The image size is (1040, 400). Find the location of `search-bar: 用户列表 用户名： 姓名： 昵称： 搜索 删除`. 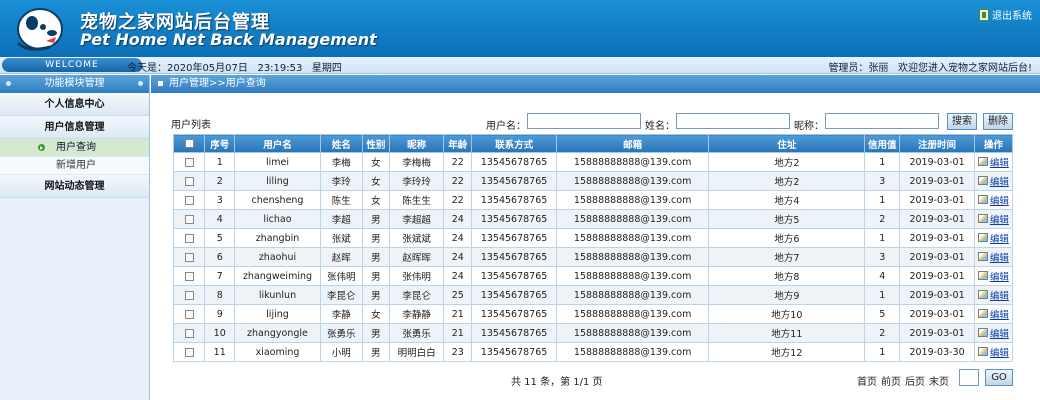

search-bar: 用户列表 用户名： 姓名： 昵称： 搜索 删除 is located at coordinates (596, 122).